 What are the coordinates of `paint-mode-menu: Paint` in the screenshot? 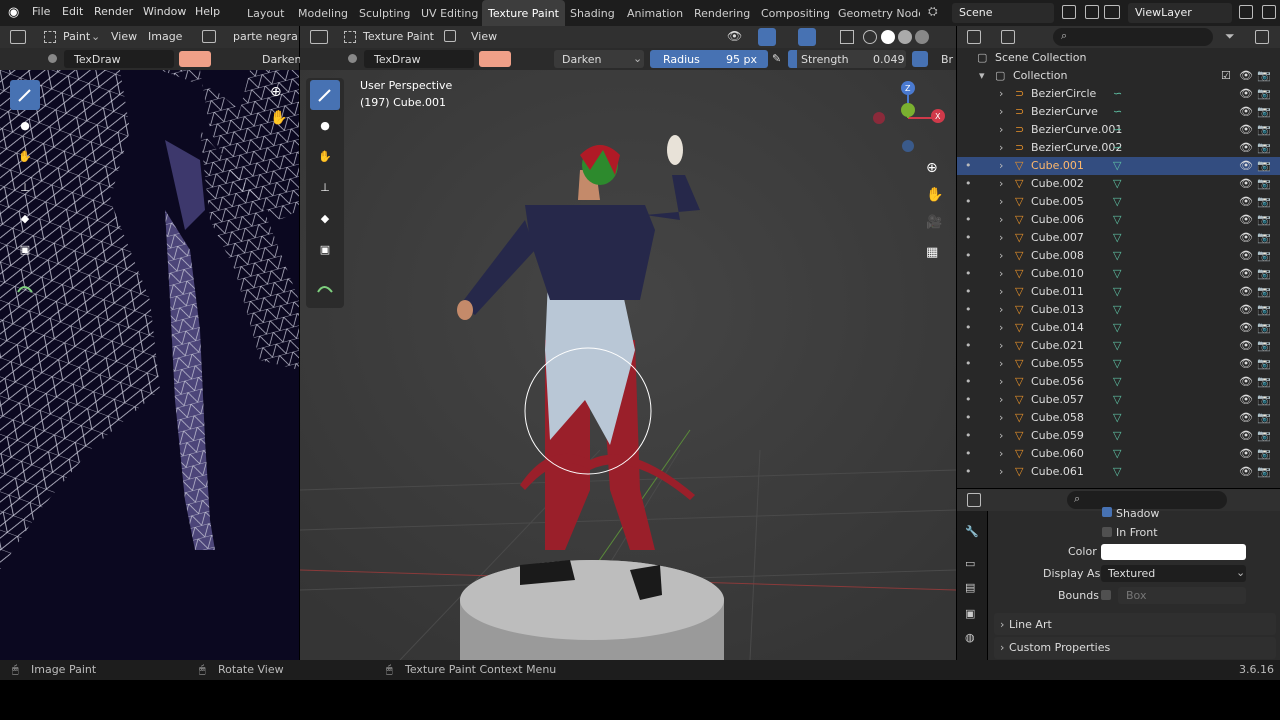 It's located at (76, 36).